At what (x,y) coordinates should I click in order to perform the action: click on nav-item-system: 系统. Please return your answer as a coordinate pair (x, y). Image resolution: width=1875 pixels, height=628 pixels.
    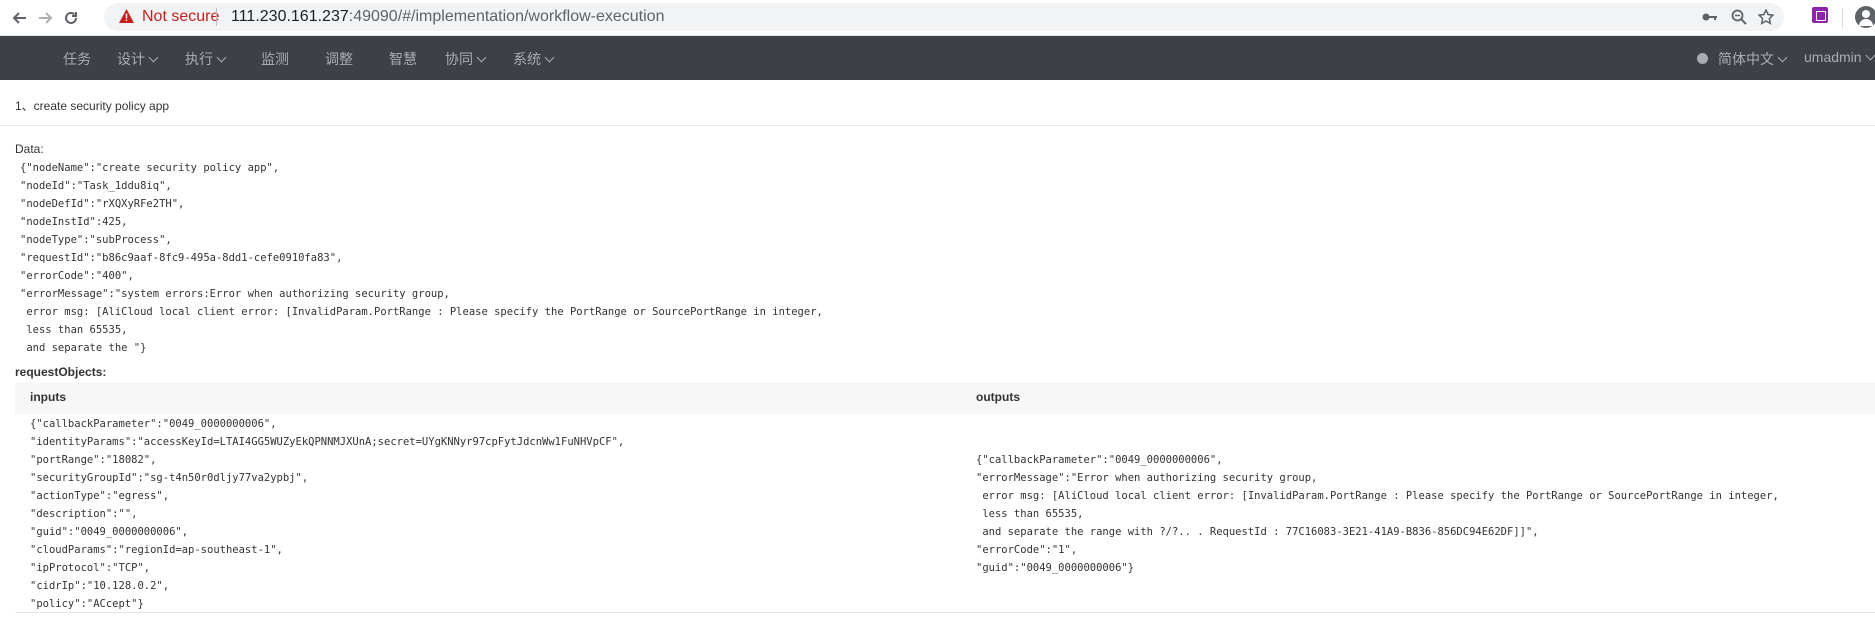
    Looking at the image, I should click on (534, 59).